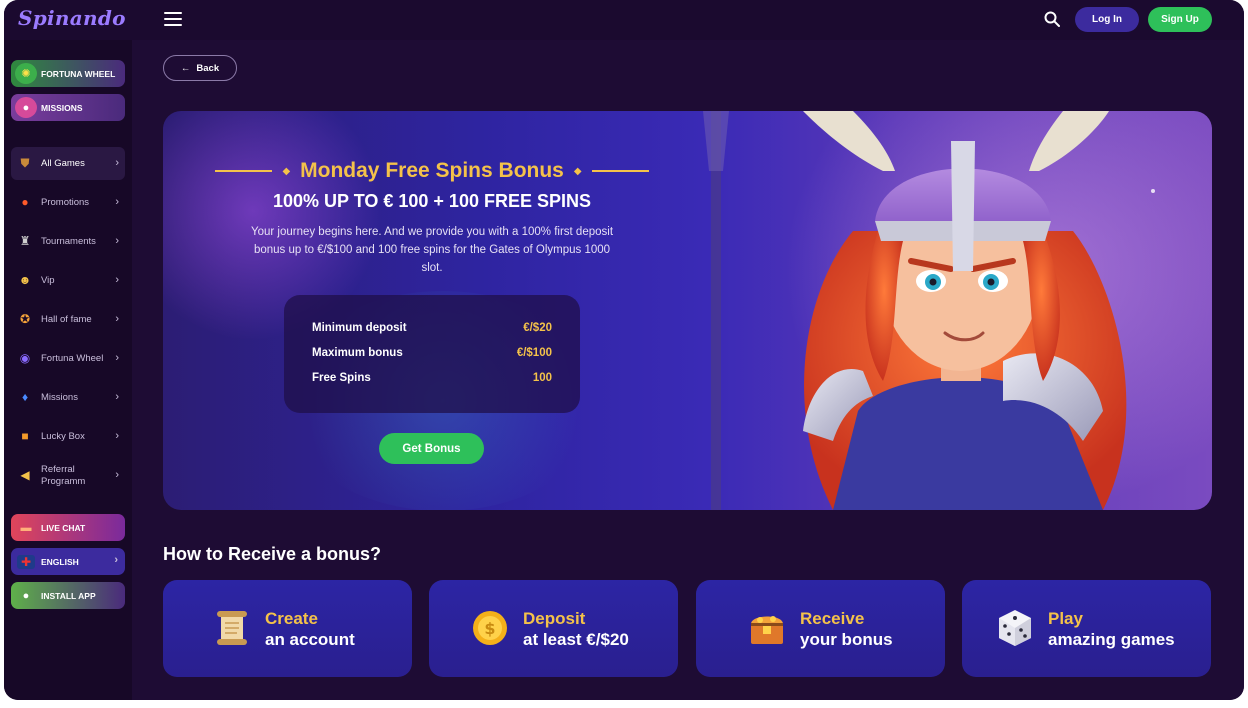 The width and height of the screenshot is (1248, 708). What do you see at coordinates (26, 527) in the screenshot?
I see `chat-icon: ▬` at bounding box center [26, 527].